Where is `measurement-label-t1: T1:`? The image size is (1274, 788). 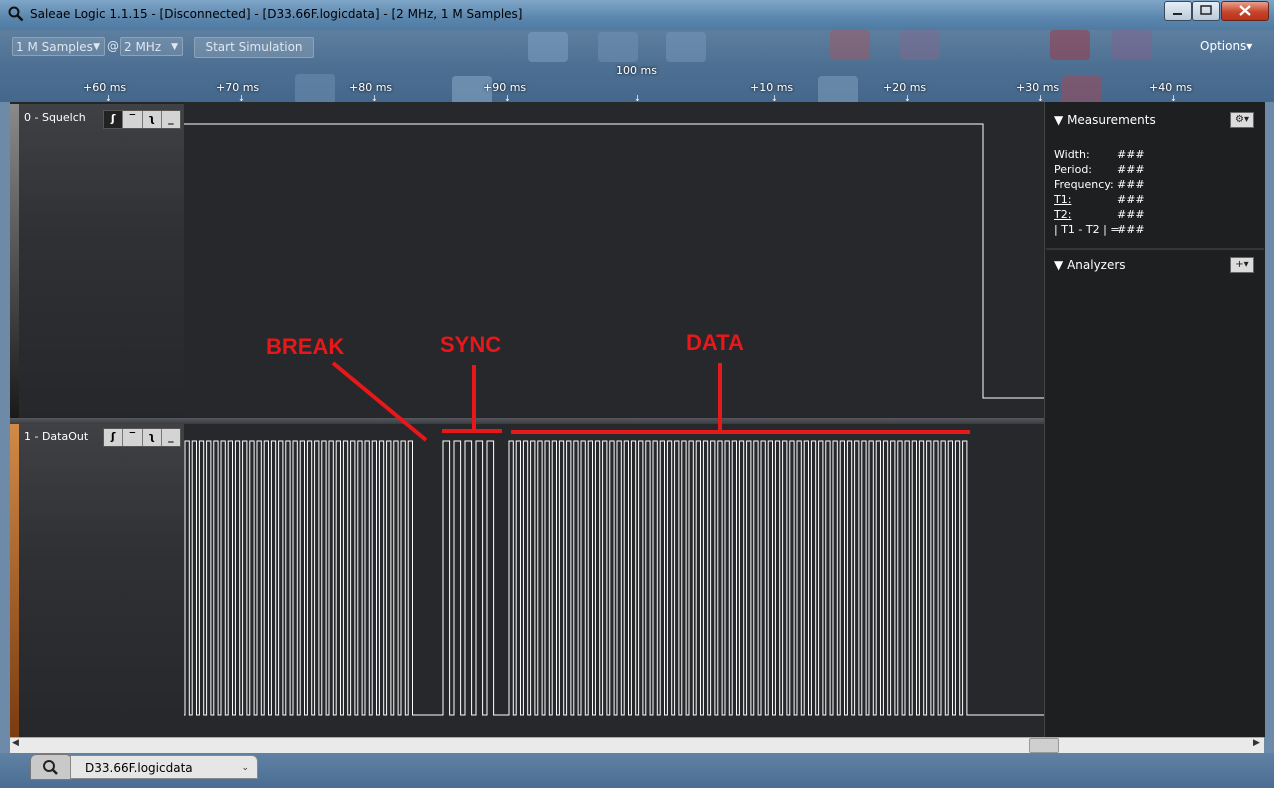
measurement-label-t1: T1: is located at coordinates (1062, 199).